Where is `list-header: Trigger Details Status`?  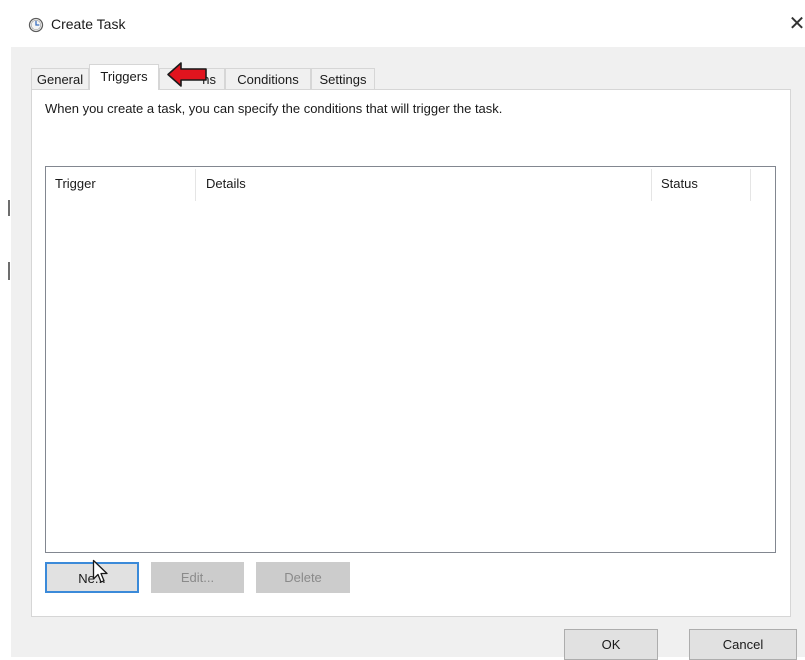
list-header: Trigger Details Status is located at coordinates (410, 184).